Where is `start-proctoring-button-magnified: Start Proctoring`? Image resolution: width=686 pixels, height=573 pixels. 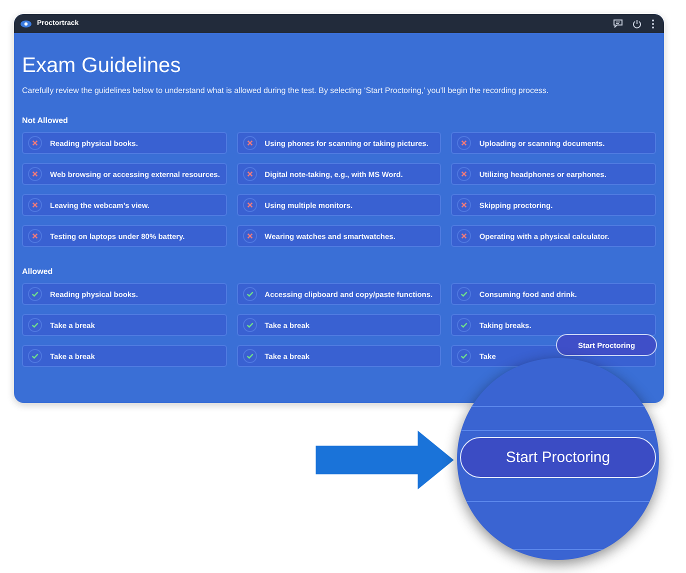 start-proctoring-button-magnified: Start Proctoring is located at coordinates (558, 457).